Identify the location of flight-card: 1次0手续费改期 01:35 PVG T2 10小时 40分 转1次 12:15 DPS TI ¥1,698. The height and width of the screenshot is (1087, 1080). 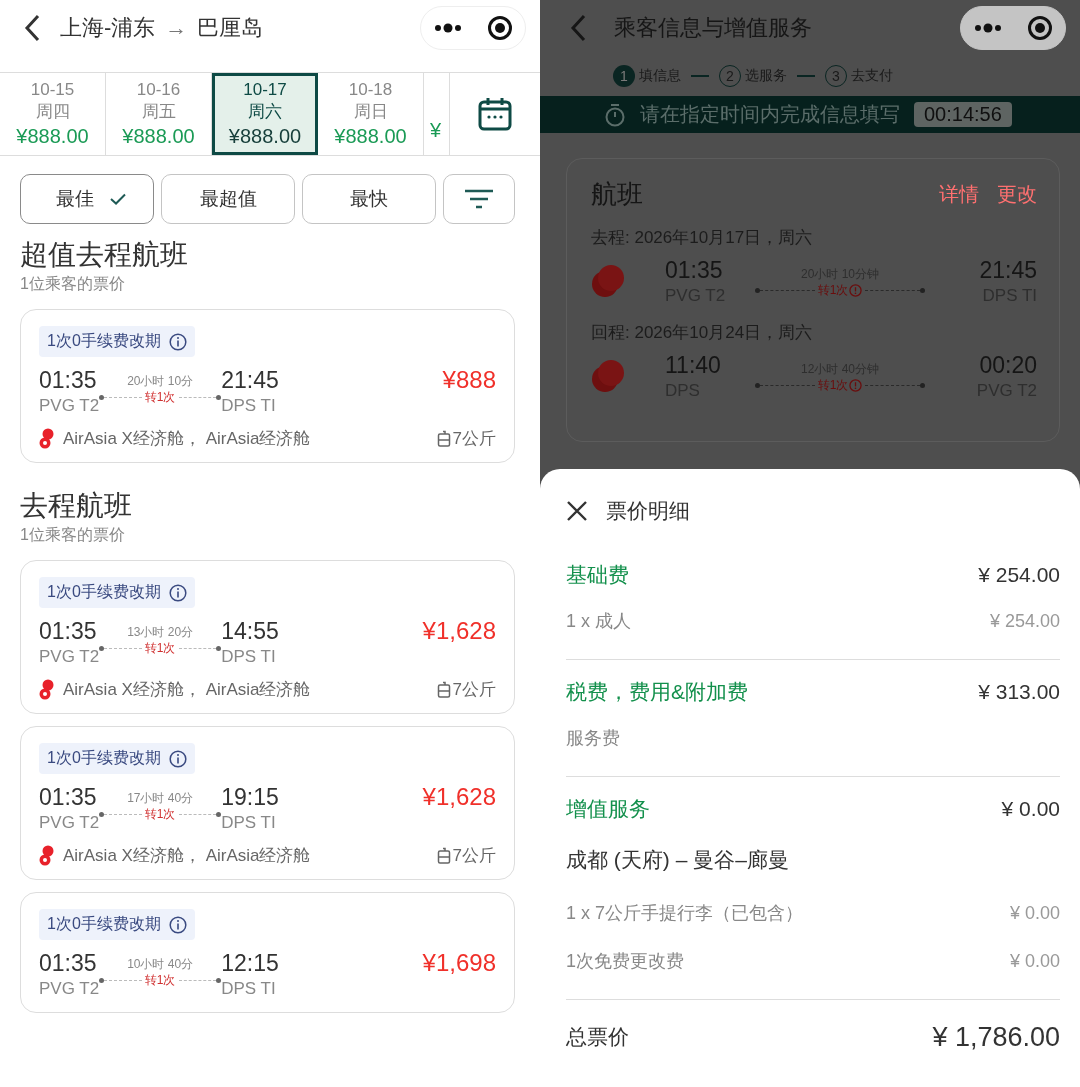
(267, 952).